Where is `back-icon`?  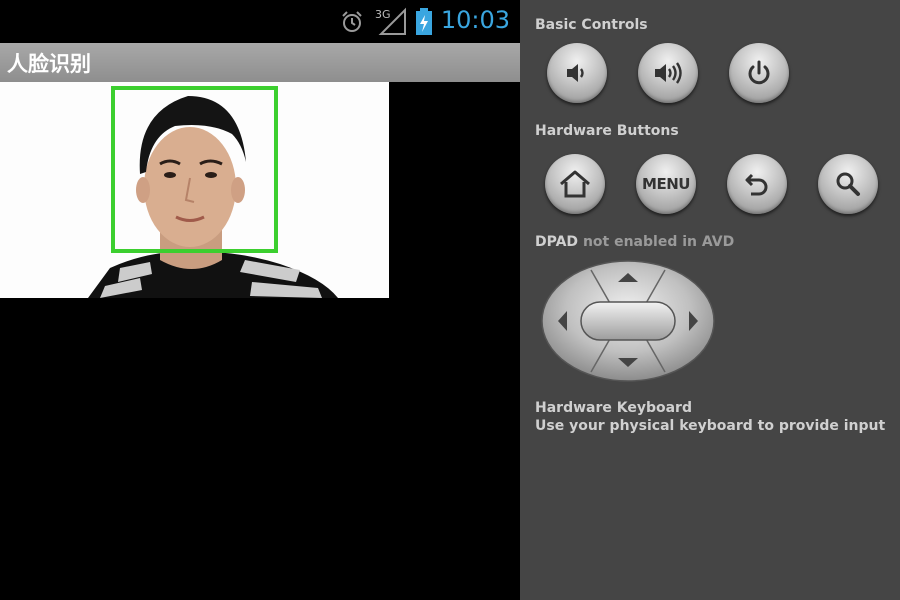
back-icon is located at coordinates (756, 184).